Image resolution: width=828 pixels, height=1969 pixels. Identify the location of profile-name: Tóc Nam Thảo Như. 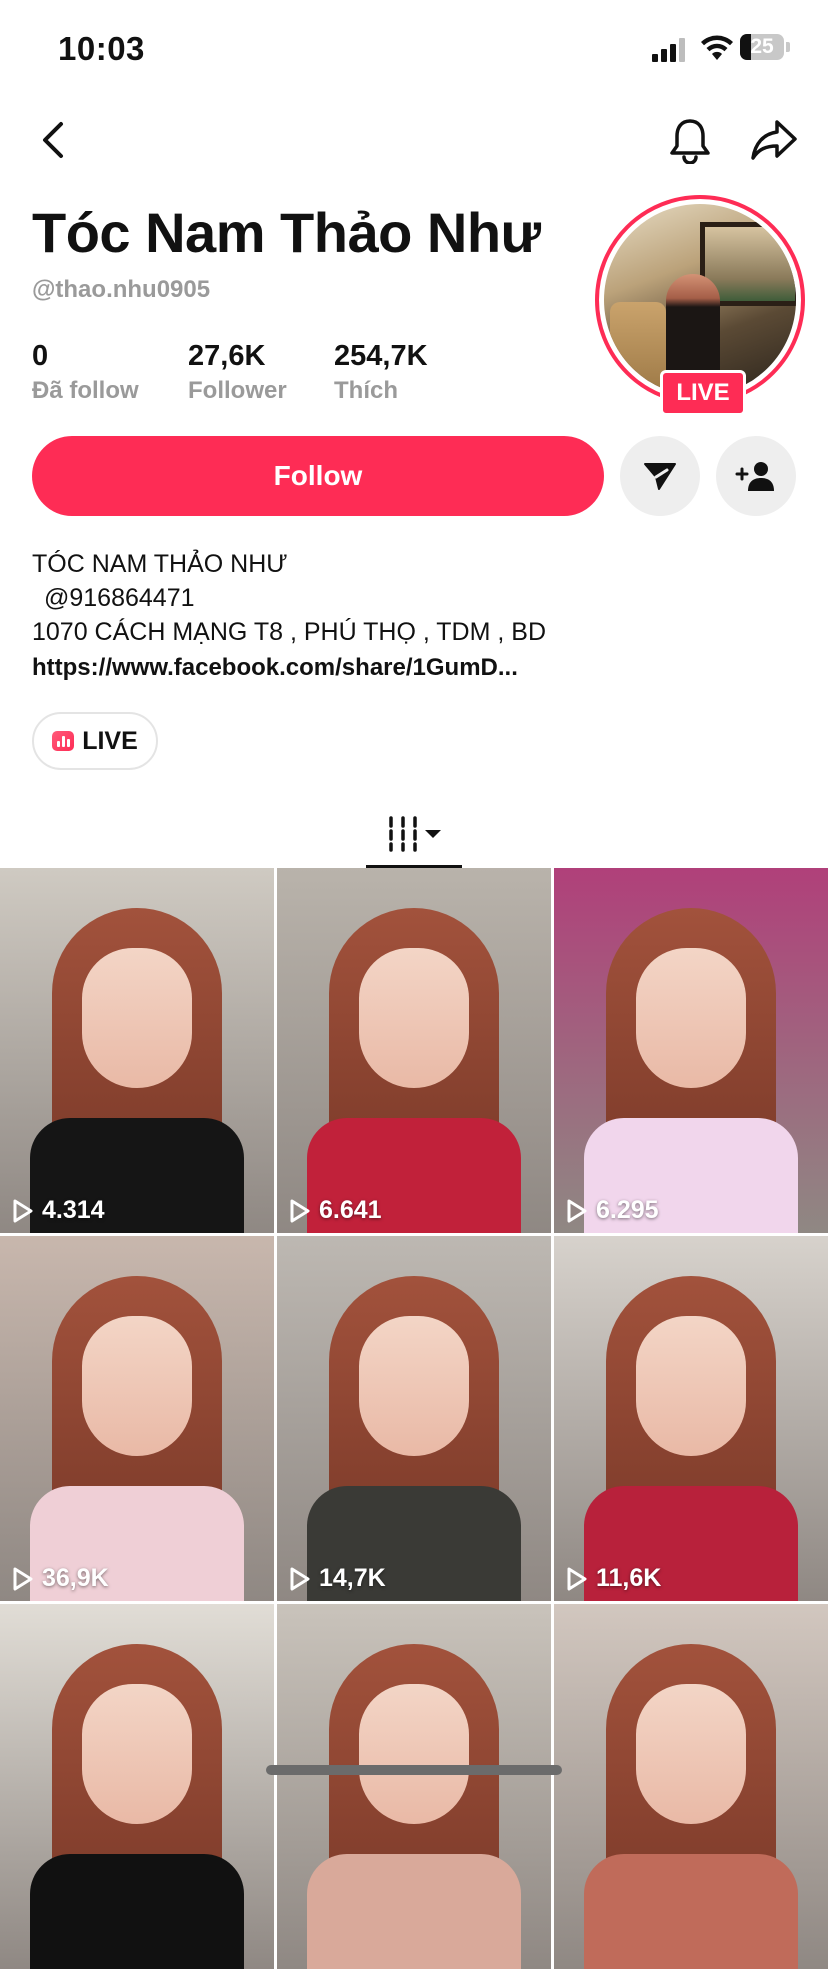
(286, 232).